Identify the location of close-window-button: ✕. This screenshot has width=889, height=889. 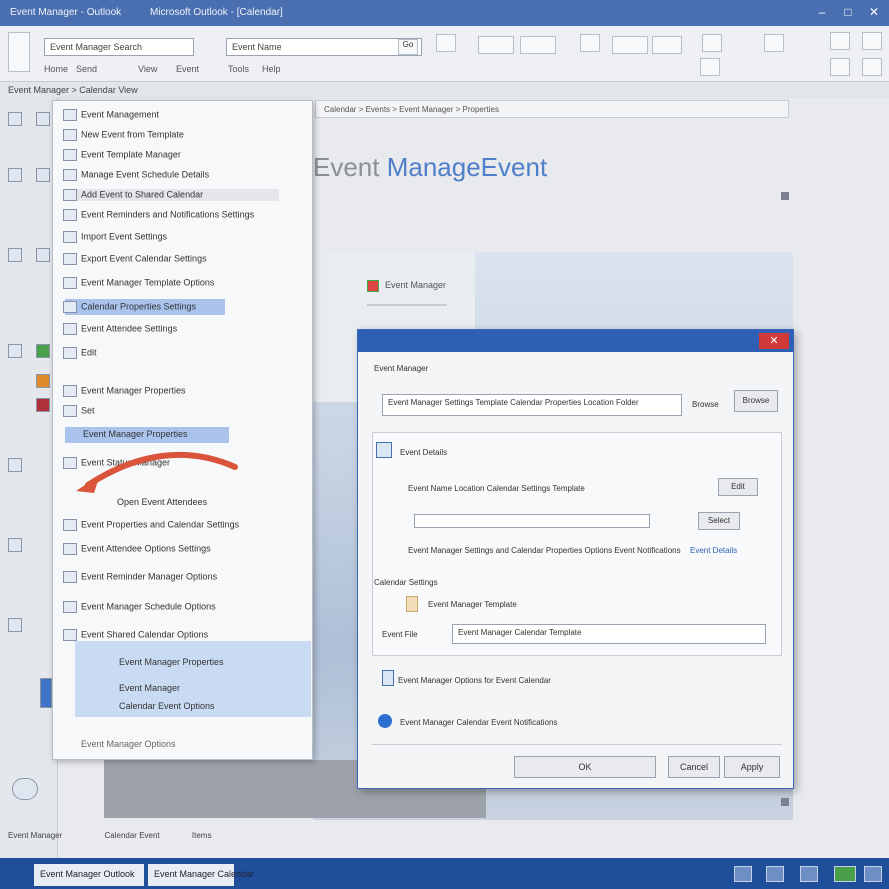
(874, 12).